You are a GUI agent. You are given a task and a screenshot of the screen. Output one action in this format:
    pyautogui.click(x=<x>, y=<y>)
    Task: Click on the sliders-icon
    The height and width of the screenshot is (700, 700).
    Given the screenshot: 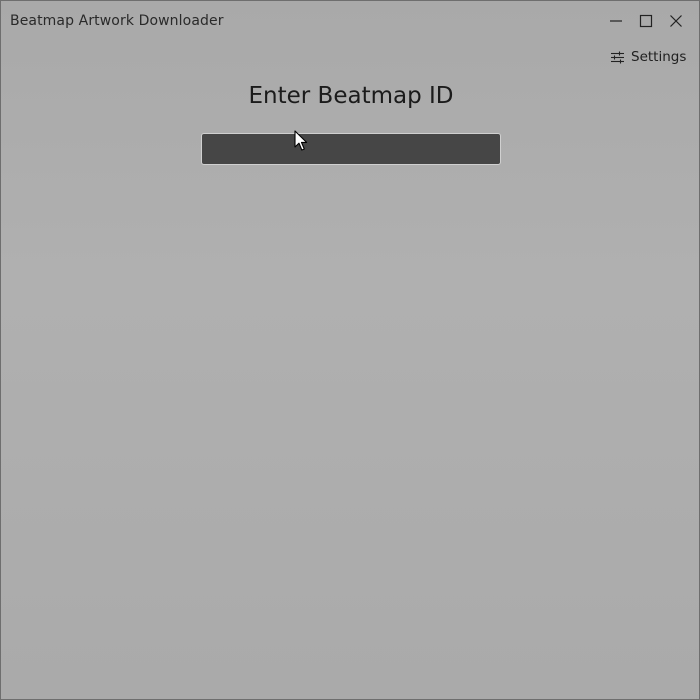 What is the action you would take?
    pyautogui.click(x=617, y=57)
    